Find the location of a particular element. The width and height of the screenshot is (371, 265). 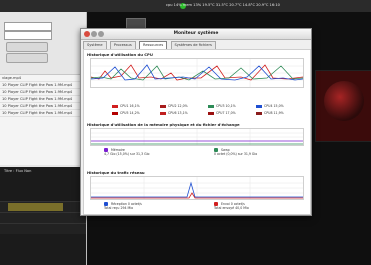

swap-legend-item: Swap 0 octet (0,0%) sur 31,9 Gio is located at coordinates (236, 152).